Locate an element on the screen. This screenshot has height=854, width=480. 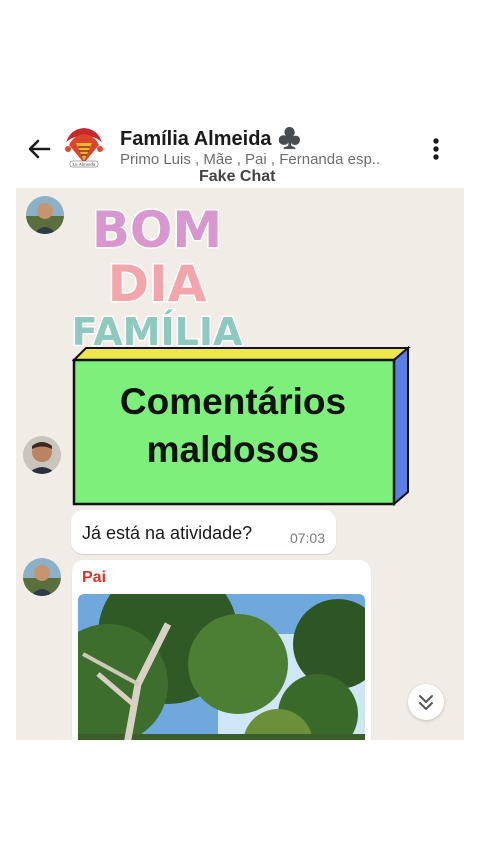
message-text: Já está na atividade? is located at coordinates (167, 533).